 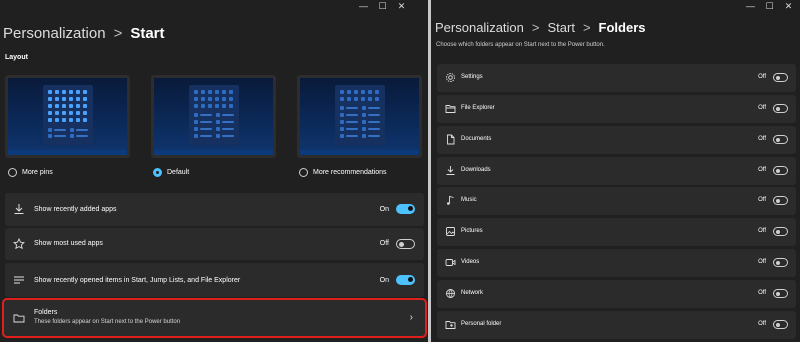 What do you see at coordinates (450, 77) in the screenshot?
I see `gear-icon` at bounding box center [450, 77].